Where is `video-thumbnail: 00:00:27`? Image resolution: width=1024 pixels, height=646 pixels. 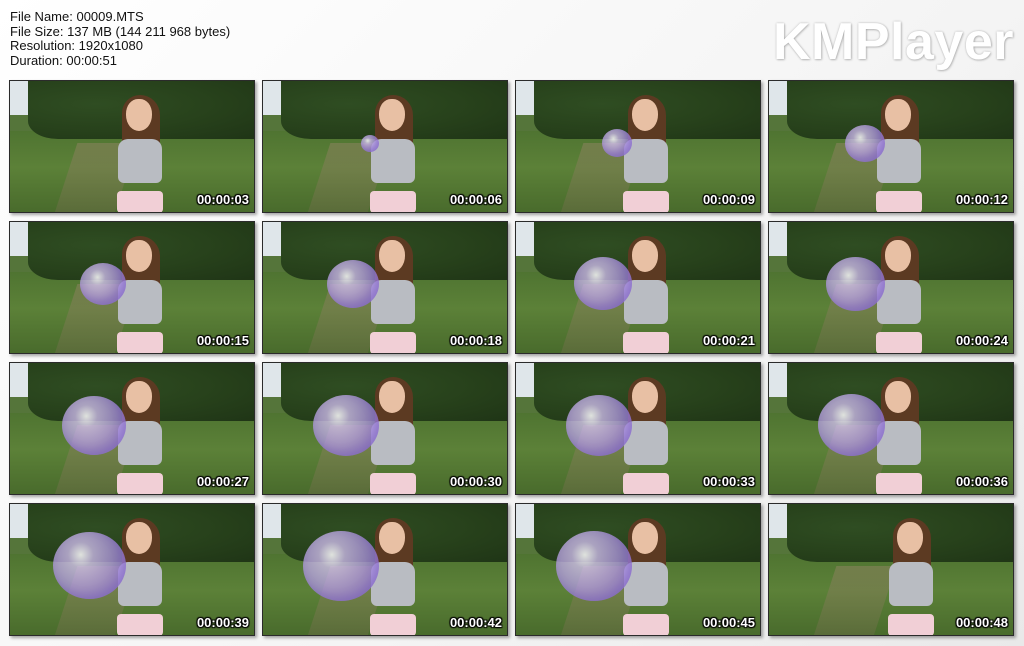
video-thumbnail: 00:00:27 is located at coordinates (132, 428).